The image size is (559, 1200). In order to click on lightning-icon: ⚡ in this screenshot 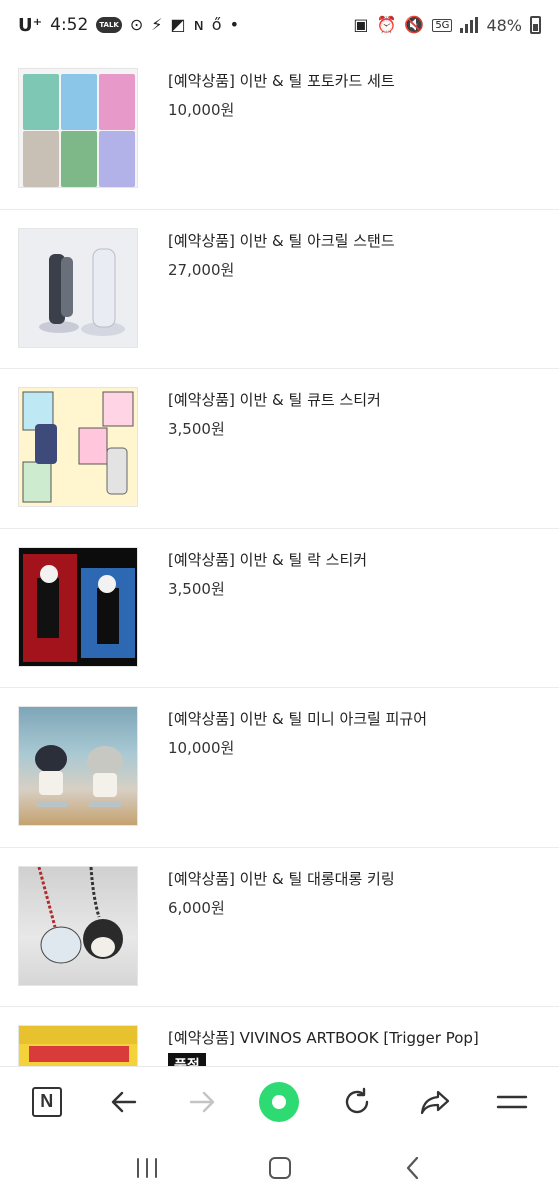, I will do `click(157, 24)`.